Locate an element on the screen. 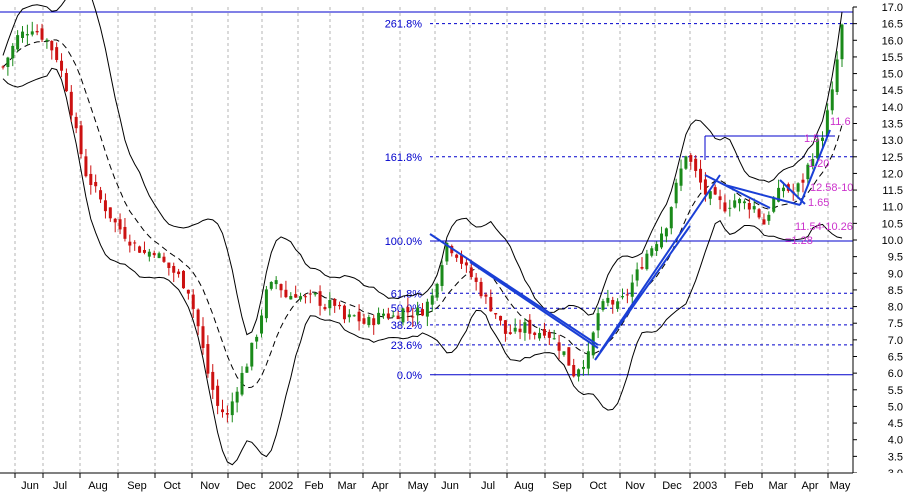 This screenshot has width=907, height=500. y-tick-label: 5.5 is located at coordinates (895, 391).